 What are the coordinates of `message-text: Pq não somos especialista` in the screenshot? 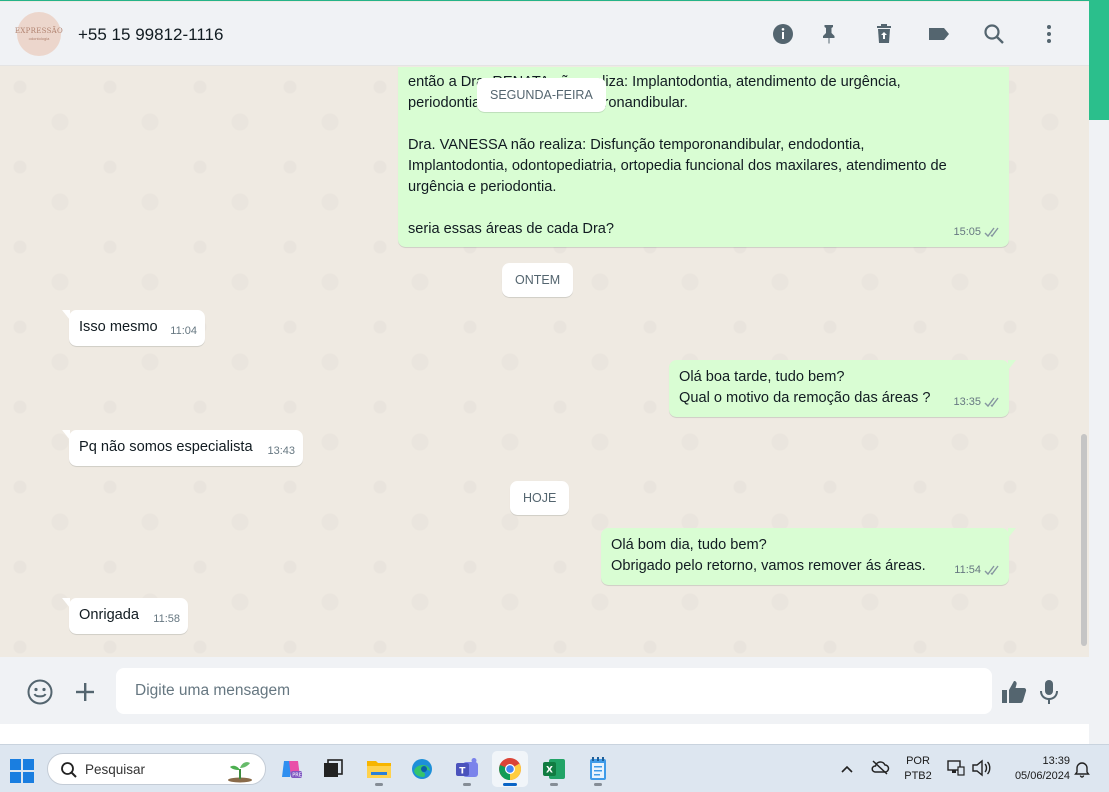 It's located at (166, 447).